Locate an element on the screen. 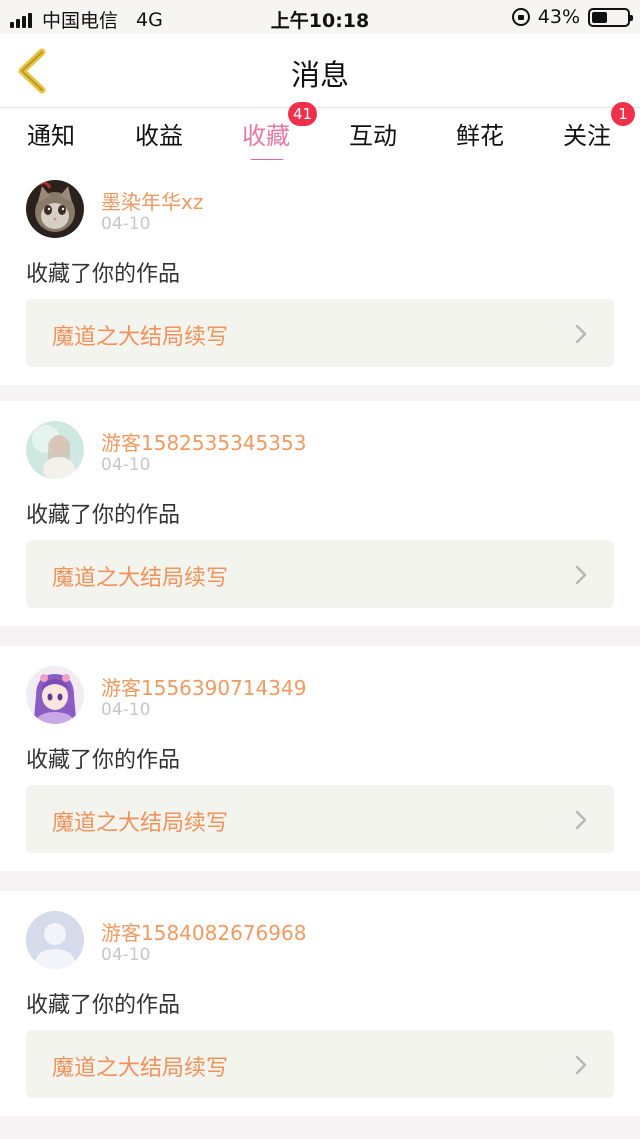 The height and width of the screenshot is (1139, 640). page-title: 消息 is located at coordinates (319, 75).